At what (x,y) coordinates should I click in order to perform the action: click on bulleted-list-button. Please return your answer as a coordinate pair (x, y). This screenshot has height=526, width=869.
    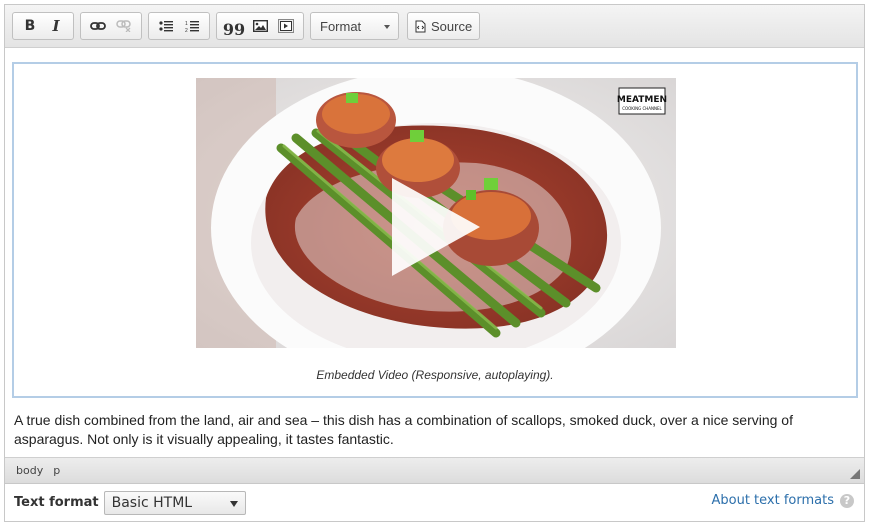
    Looking at the image, I should click on (166, 26).